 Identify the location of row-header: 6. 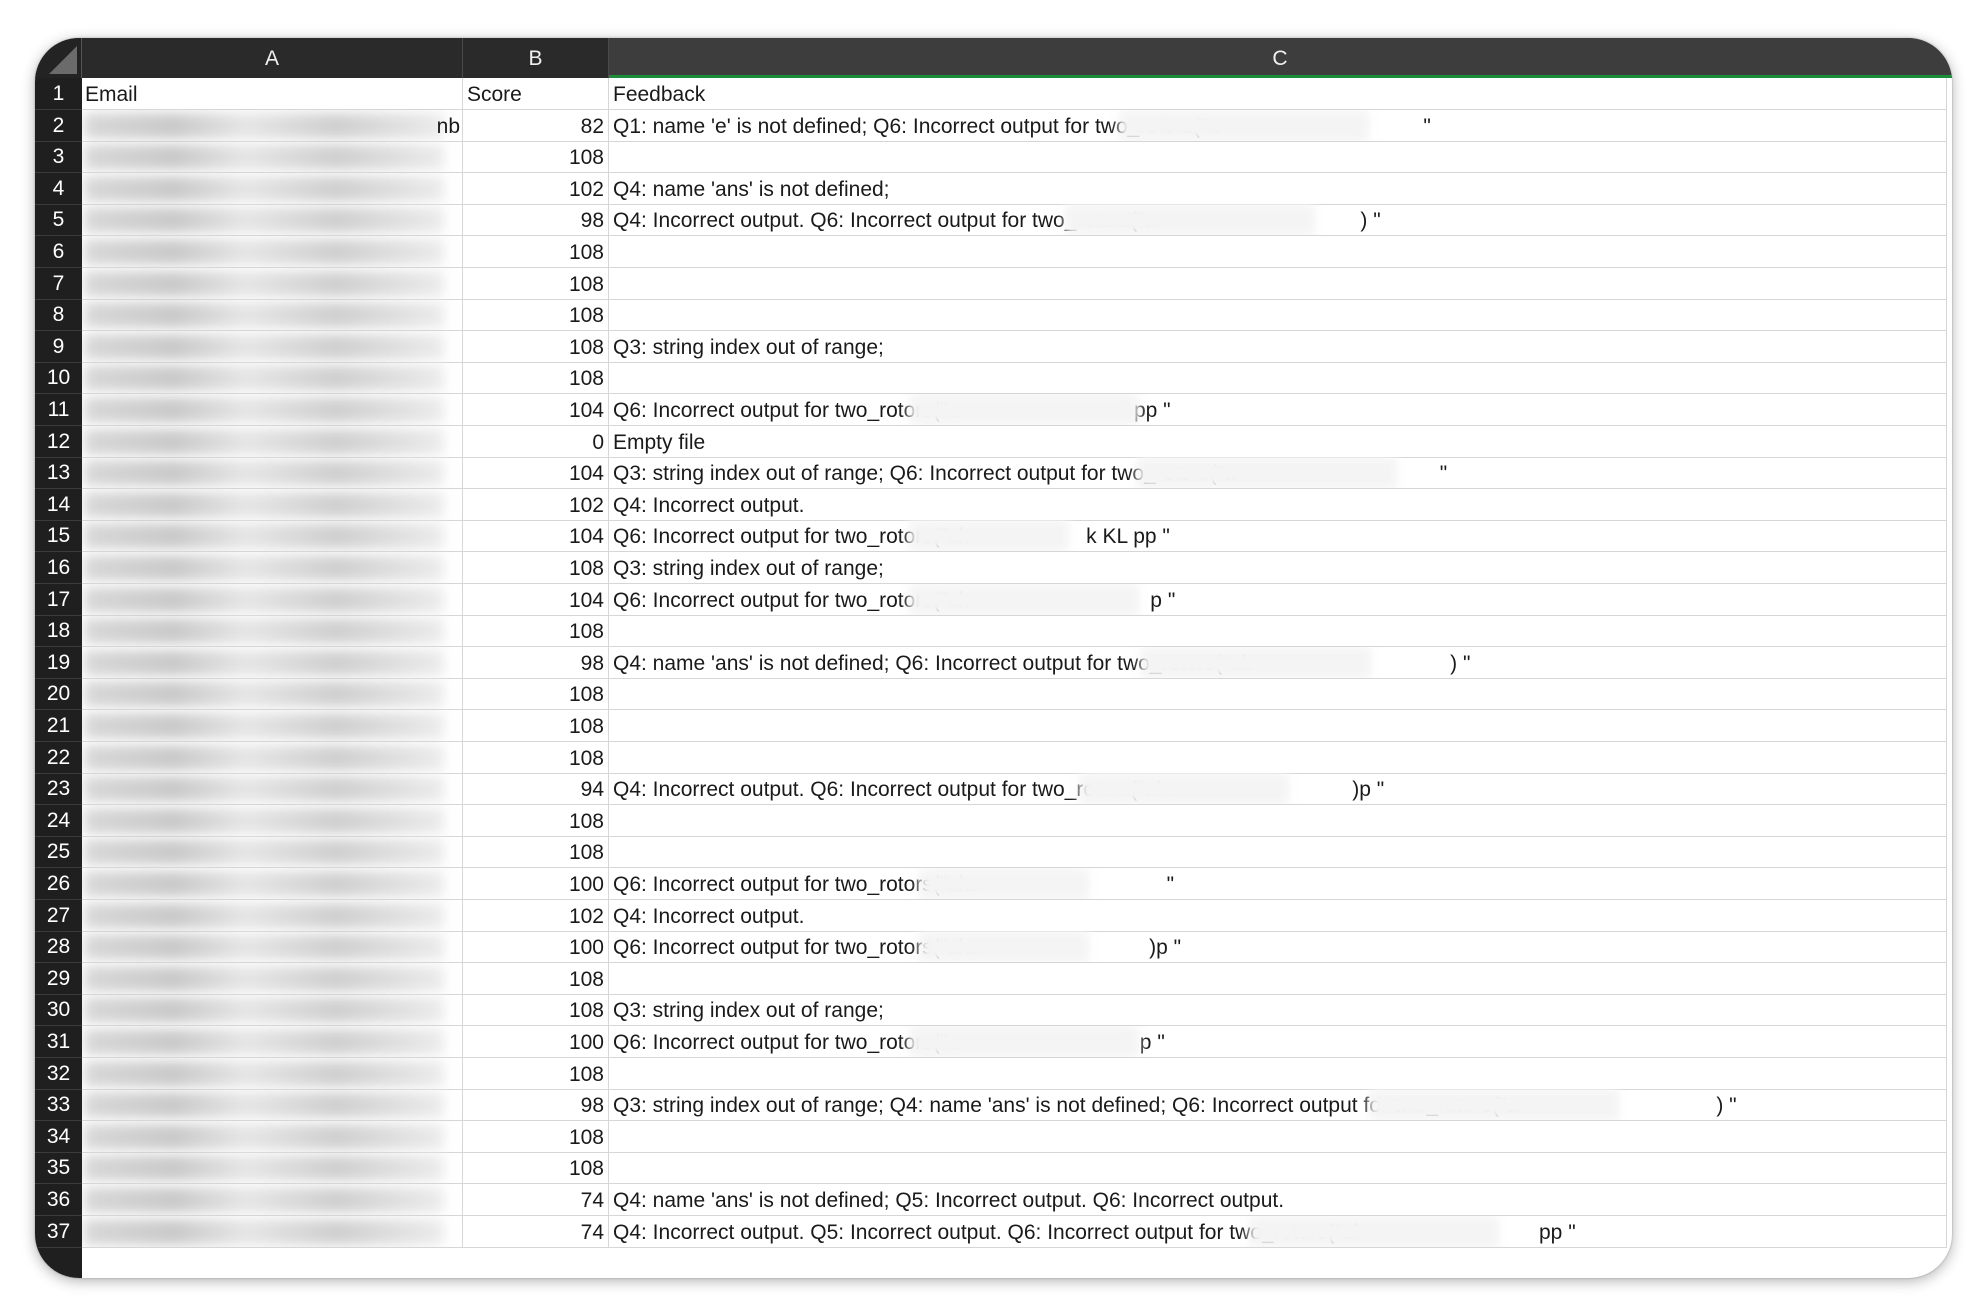
(58, 252).